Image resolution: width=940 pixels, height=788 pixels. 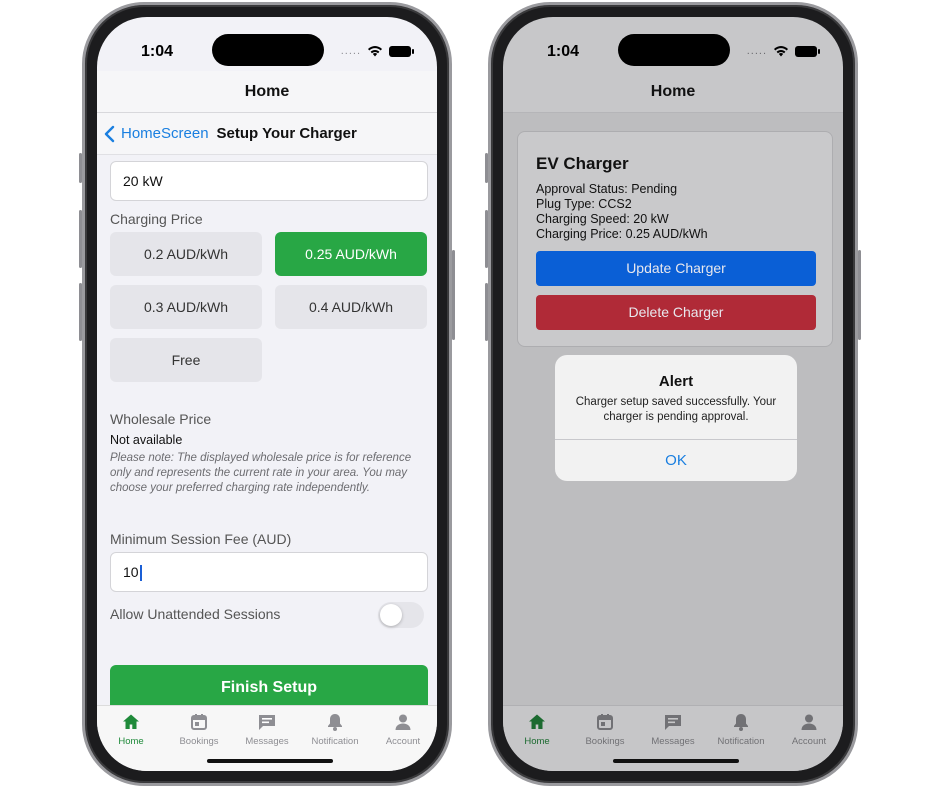 What do you see at coordinates (195, 614) in the screenshot?
I see `unattended-sessions-label: Allow Unattended Sessions` at bounding box center [195, 614].